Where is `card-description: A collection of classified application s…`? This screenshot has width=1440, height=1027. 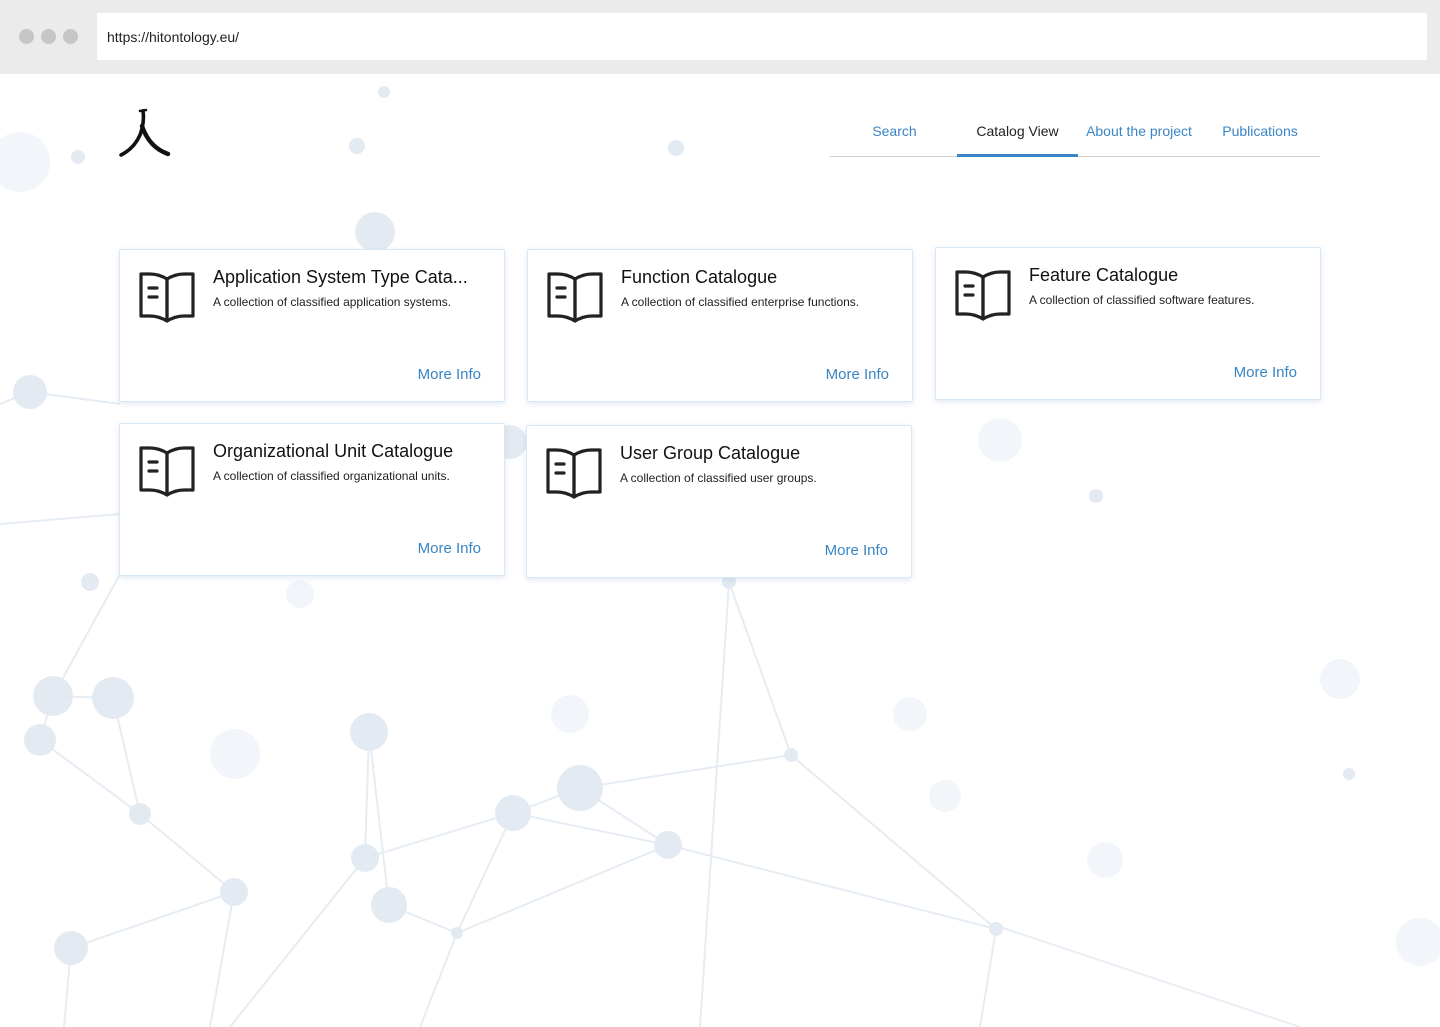 card-description: A collection of classified application s… is located at coordinates (332, 302).